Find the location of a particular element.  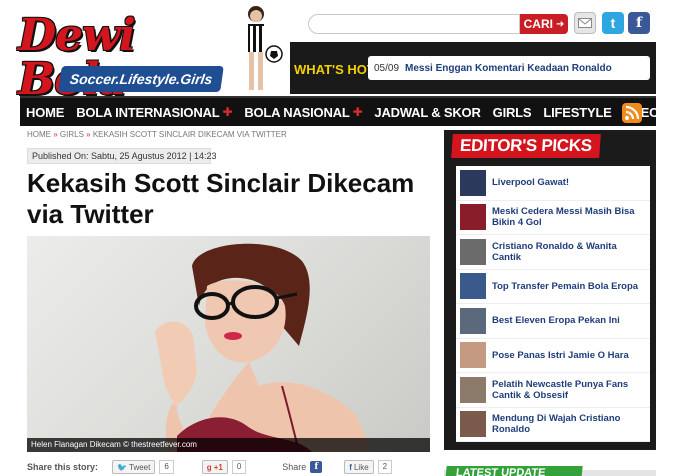

latest-update-heading: LATEST UPDATE is located at coordinates (514, 471).